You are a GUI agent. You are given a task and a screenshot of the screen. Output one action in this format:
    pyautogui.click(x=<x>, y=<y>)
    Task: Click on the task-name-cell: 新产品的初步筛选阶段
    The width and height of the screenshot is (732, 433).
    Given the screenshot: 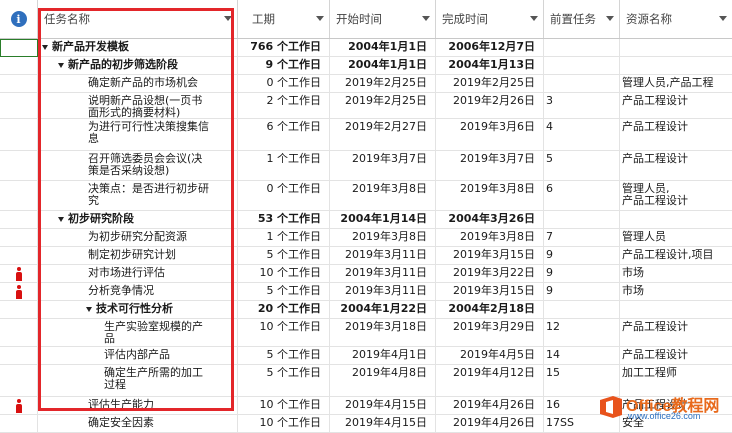 What is the action you would take?
    pyautogui.click(x=138, y=65)
    